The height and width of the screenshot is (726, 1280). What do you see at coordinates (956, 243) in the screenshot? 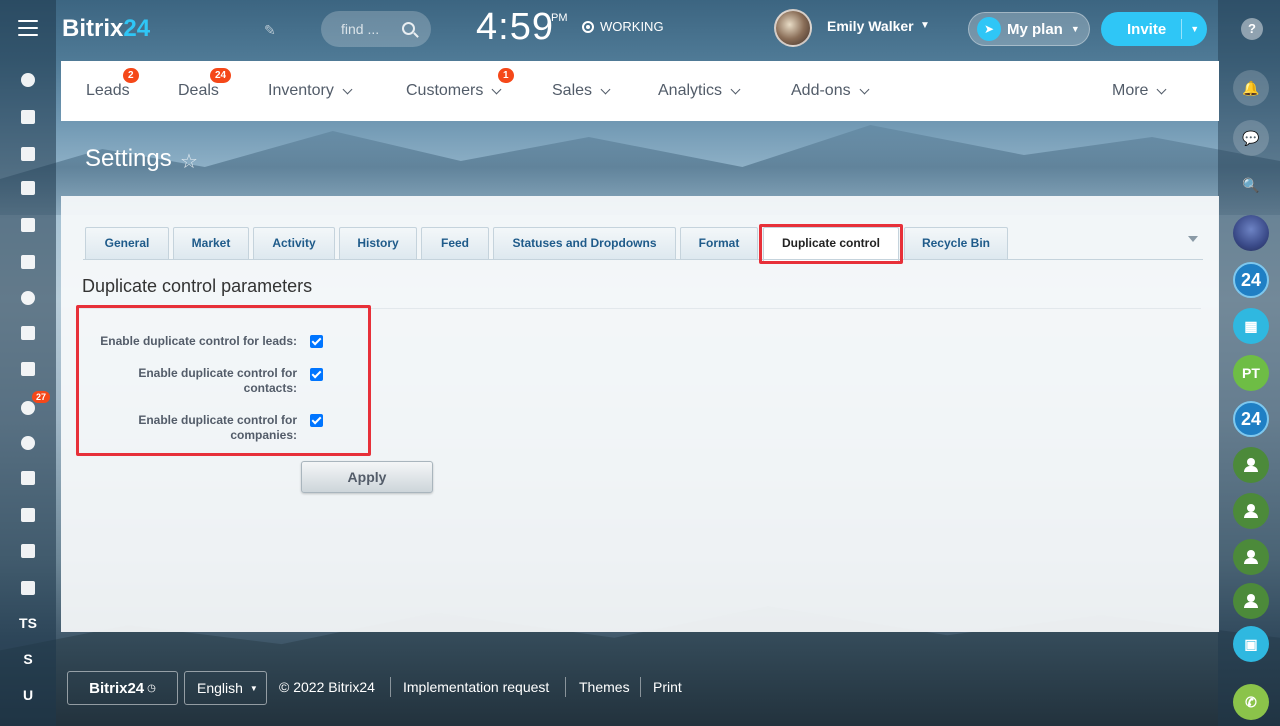
I see `tab-recycle-bin: Recycle Bin` at bounding box center [956, 243].